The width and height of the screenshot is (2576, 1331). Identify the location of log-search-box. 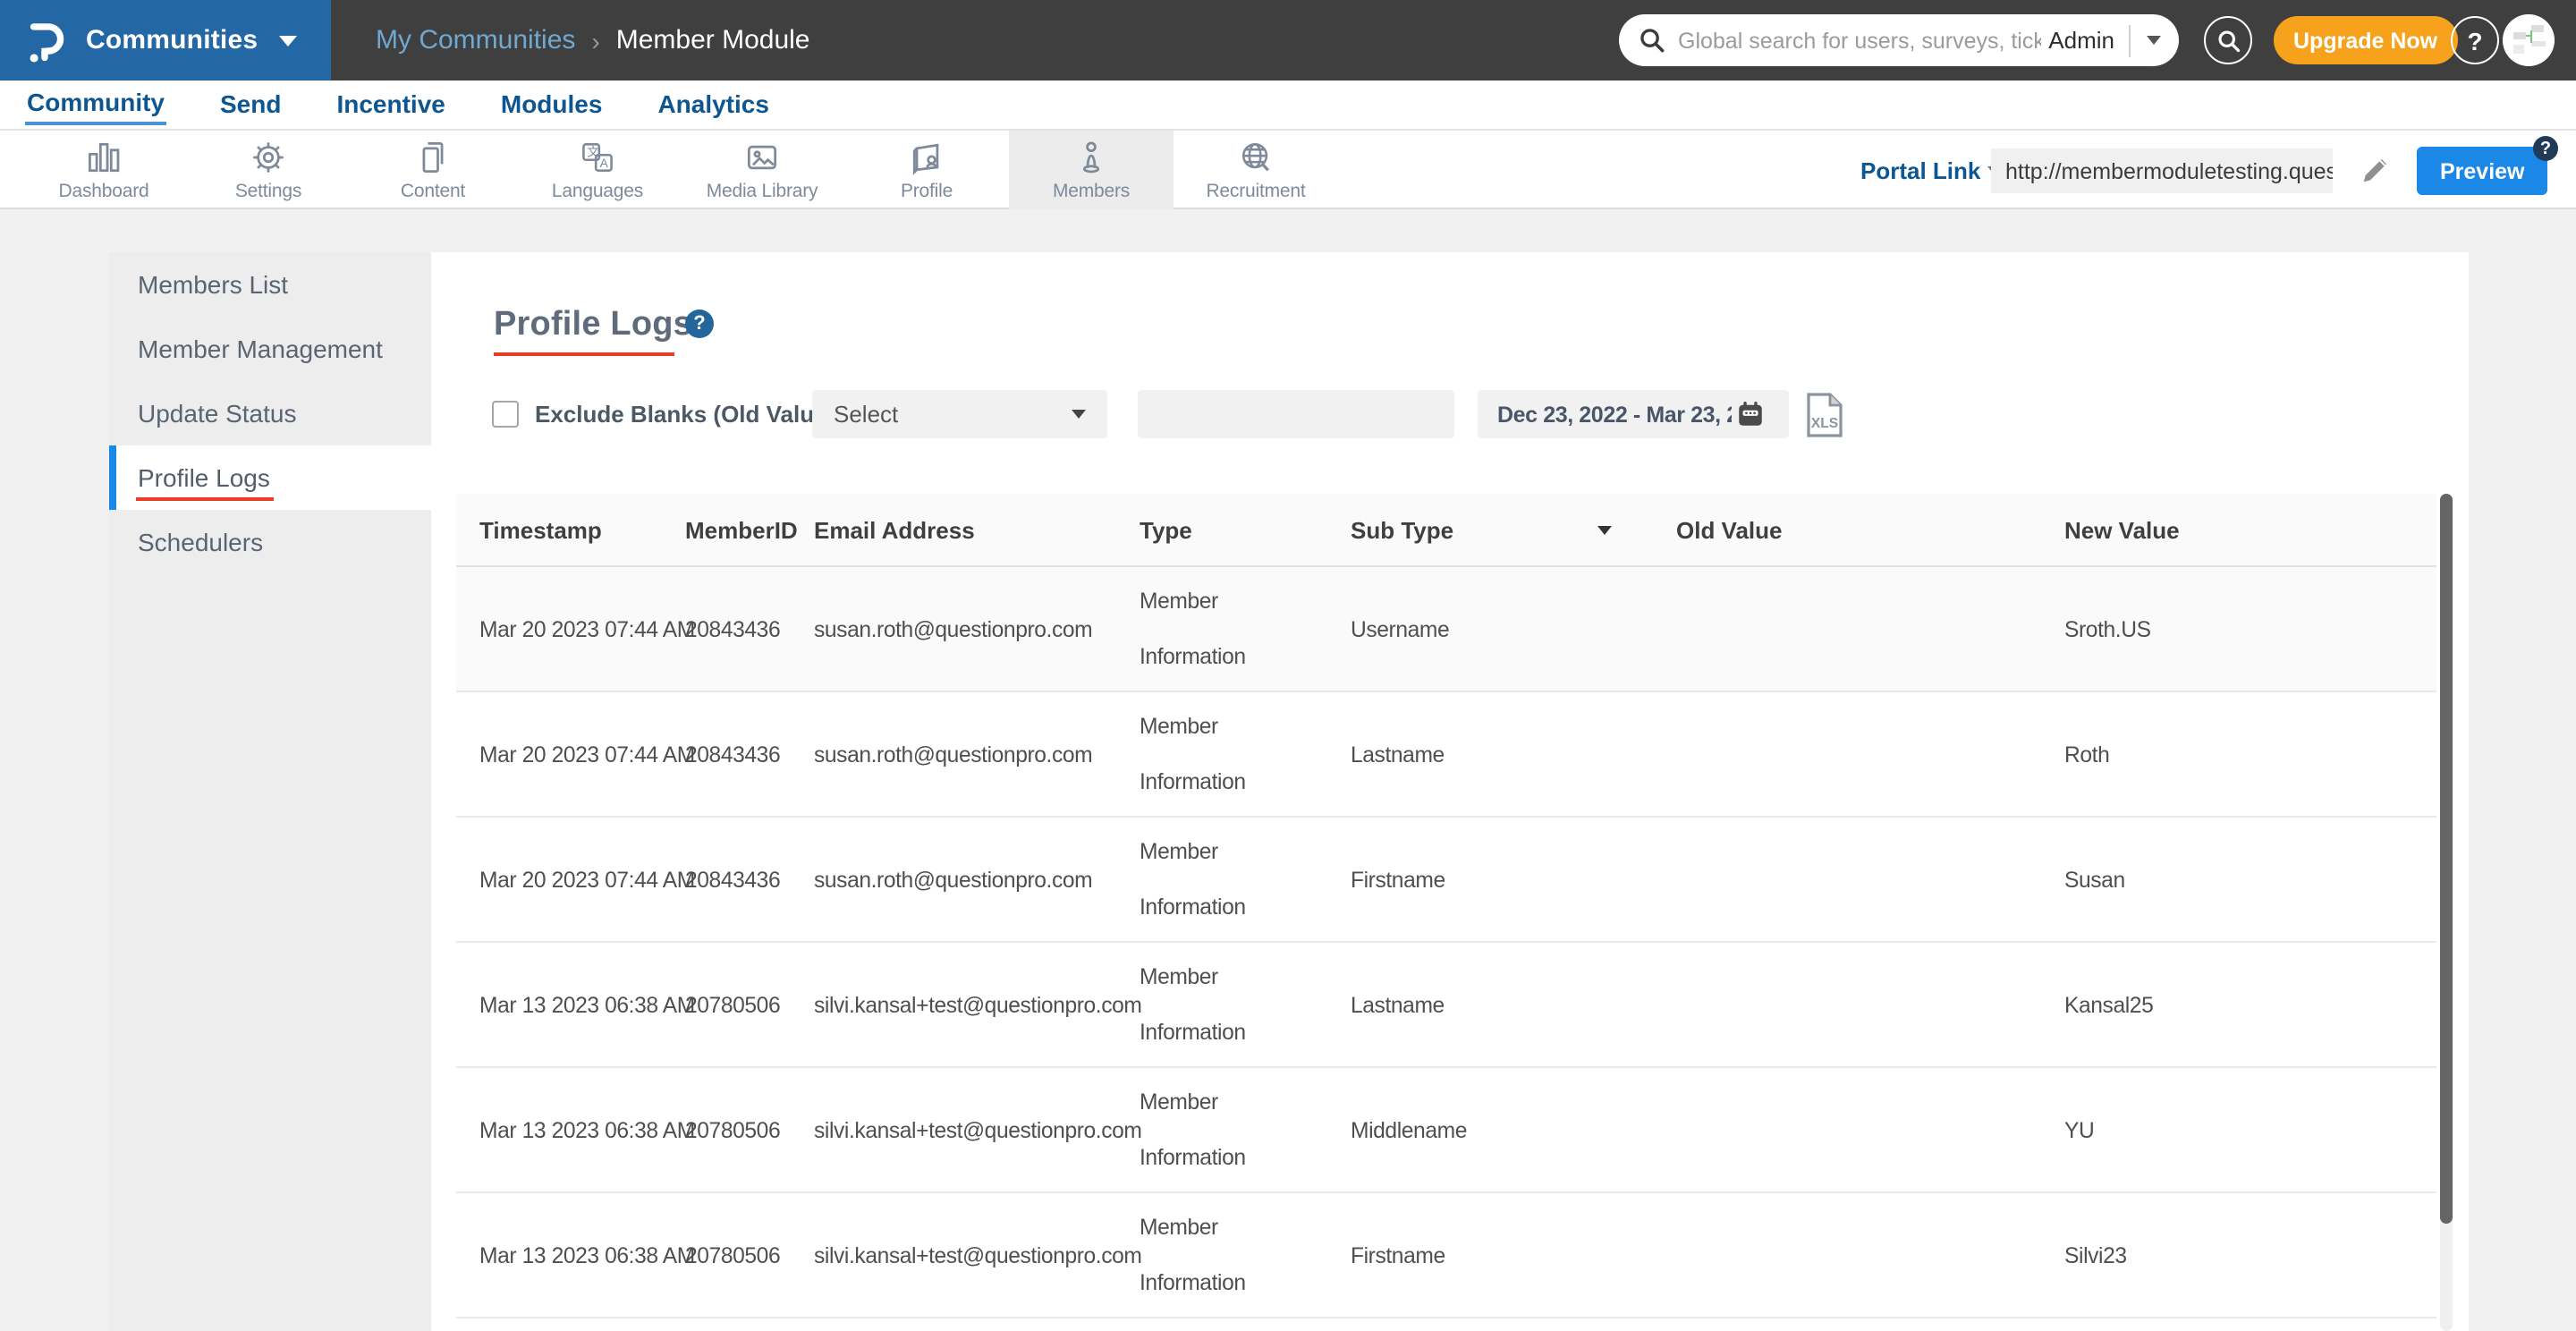
(1304, 414).